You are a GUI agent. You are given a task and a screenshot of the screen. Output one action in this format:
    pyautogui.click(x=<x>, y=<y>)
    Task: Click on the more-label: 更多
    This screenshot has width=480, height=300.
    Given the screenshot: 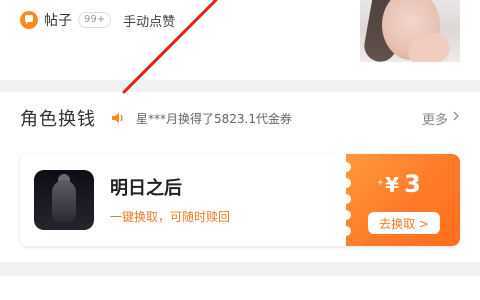 What is the action you would take?
    pyautogui.click(x=434, y=120)
    